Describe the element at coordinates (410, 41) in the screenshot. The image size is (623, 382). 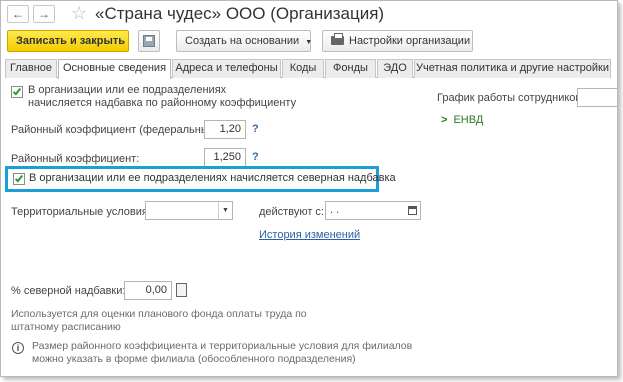
I see `organization-settings-label: Настройки организации` at that location.